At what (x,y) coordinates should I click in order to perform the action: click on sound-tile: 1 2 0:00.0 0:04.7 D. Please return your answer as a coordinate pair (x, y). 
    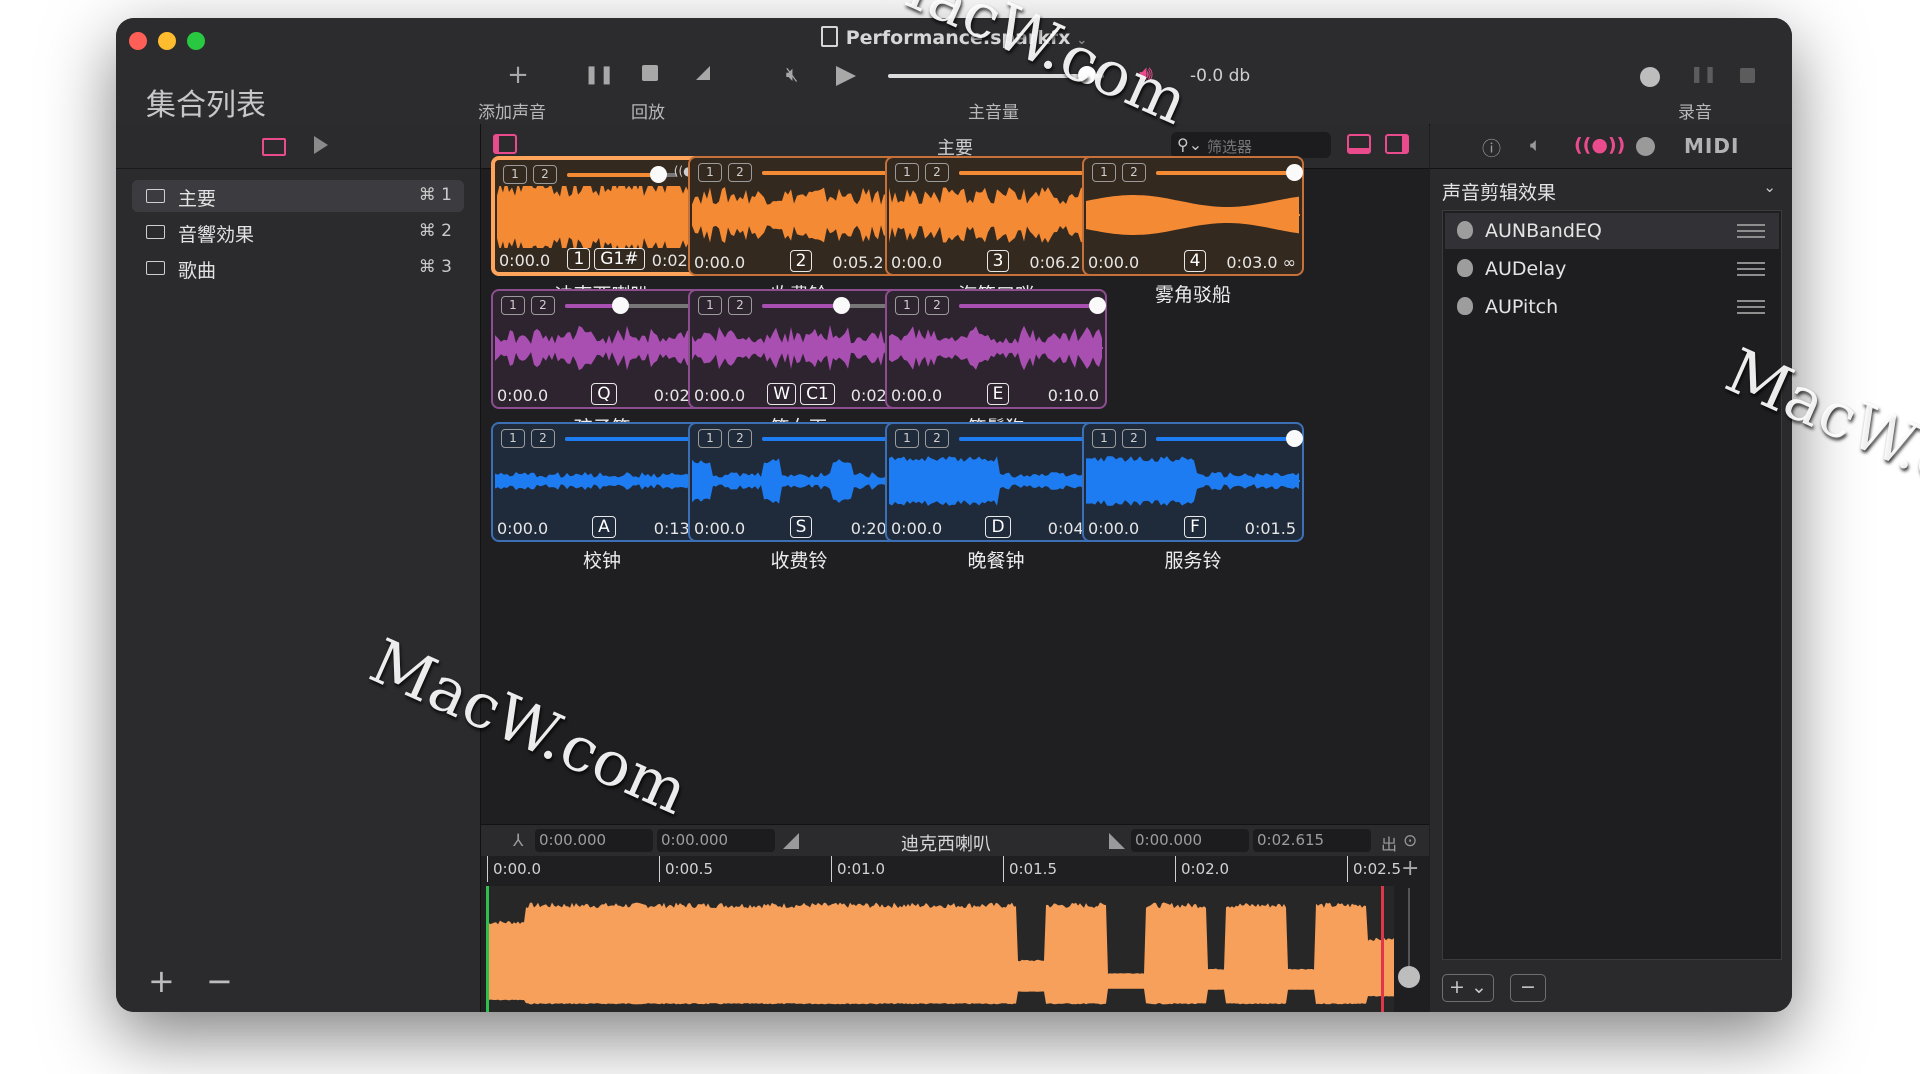
    Looking at the image, I should click on (996, 482).